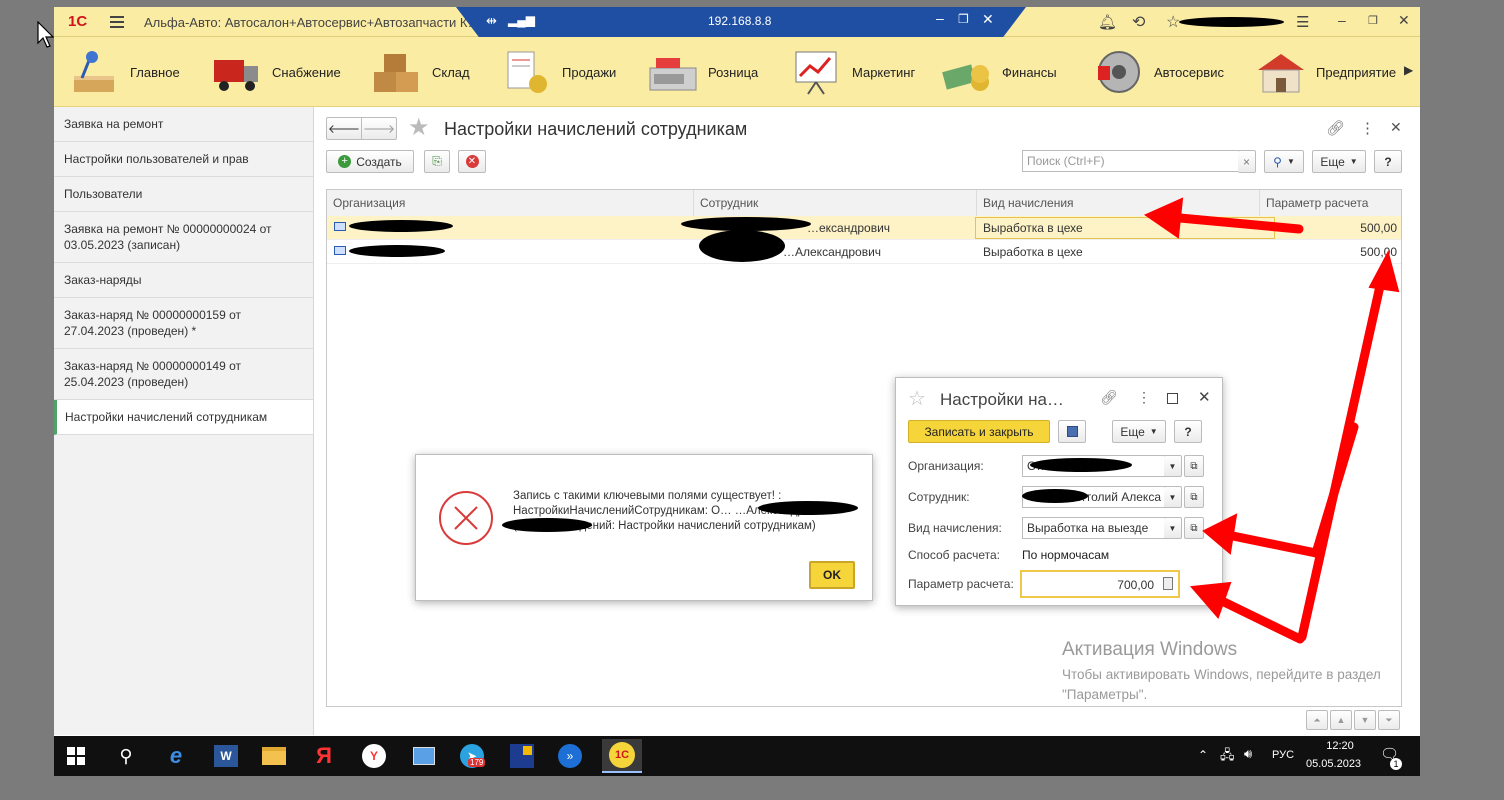  What do you see at coordinates (76, 756) in the screenshot?
I see `start-icon` at bounding box center [76, 756].